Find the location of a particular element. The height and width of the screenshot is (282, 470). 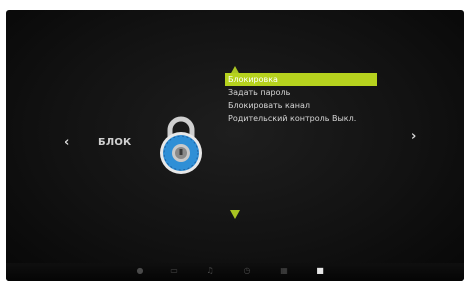

menu-item-parental-control: Родительский контроль Выкл. is located at coordinates (301, 118).